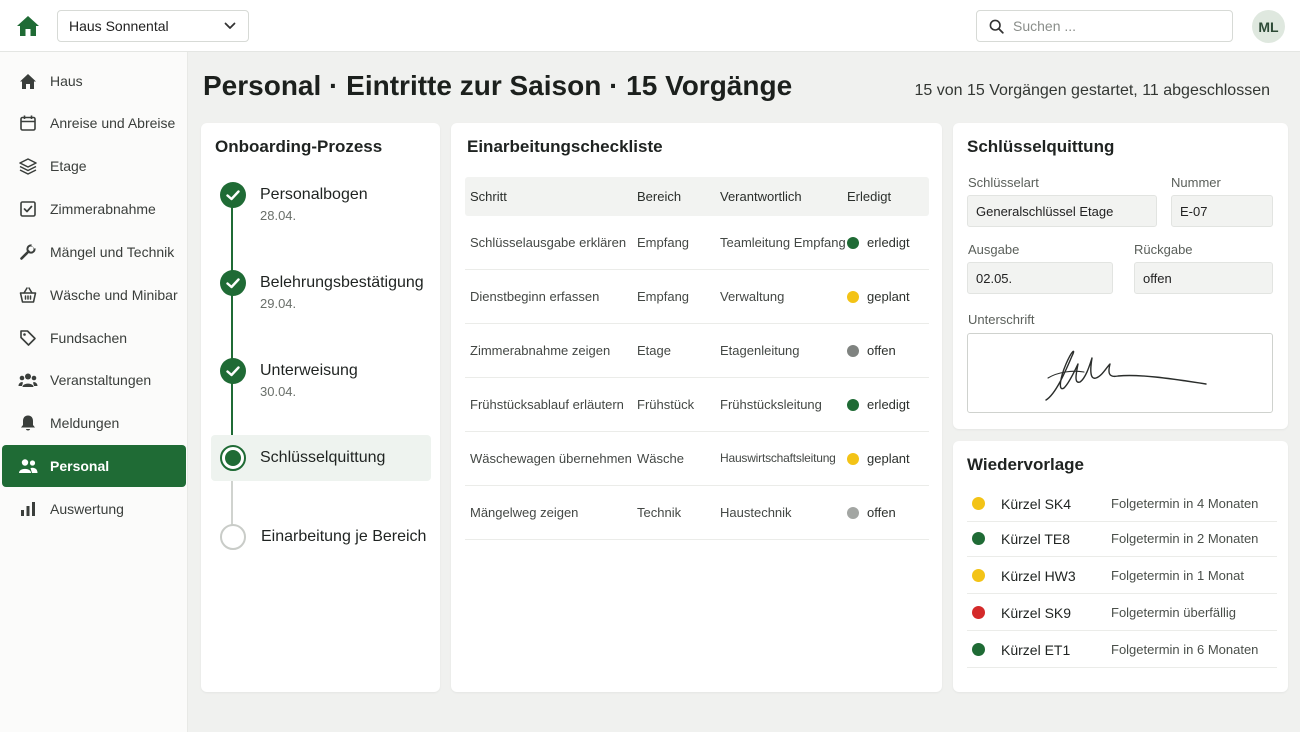 This screenshot has width=1300, height=732. I want to click on cell-step: Wäschewagen übernehmen, so click(551, 458).